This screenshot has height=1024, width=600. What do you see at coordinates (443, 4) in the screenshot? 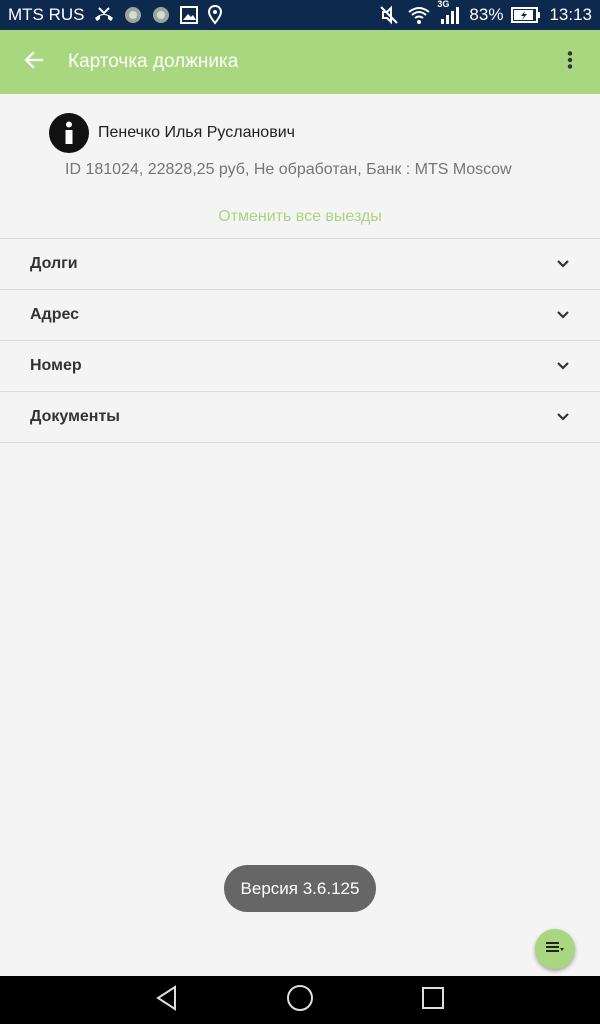
I see `network-type-label: 3G` at bounding box center [443, 4].